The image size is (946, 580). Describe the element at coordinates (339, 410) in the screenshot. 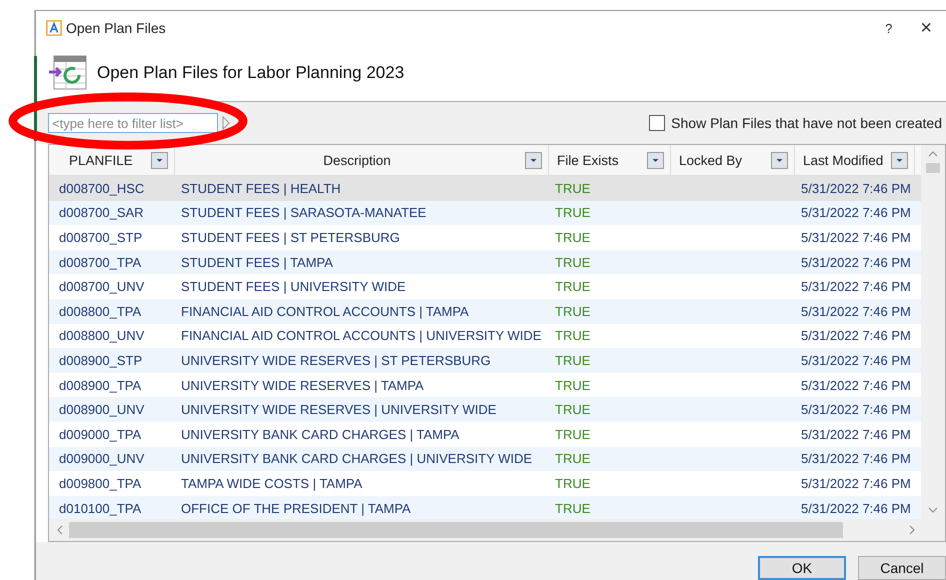

I see `table-cell-text: UNIVERSITY WIDE RESERVES | UNIVERSITY WIDE` at that location.